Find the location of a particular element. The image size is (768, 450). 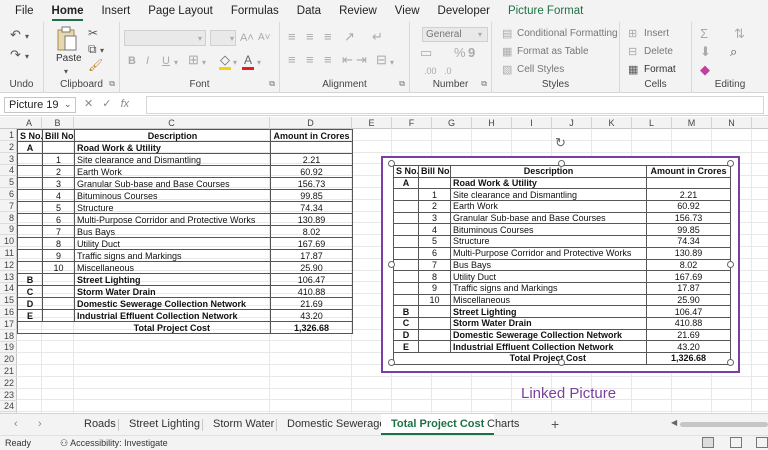

insert-cells-icon: ⊞ is located at coordinates (632, 34).